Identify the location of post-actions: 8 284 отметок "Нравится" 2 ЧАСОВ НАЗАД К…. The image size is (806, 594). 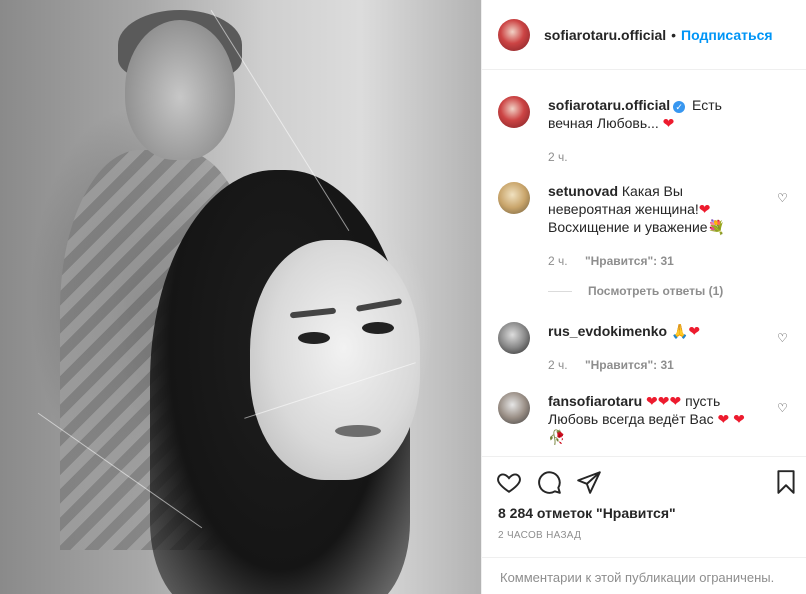
(644, 525).